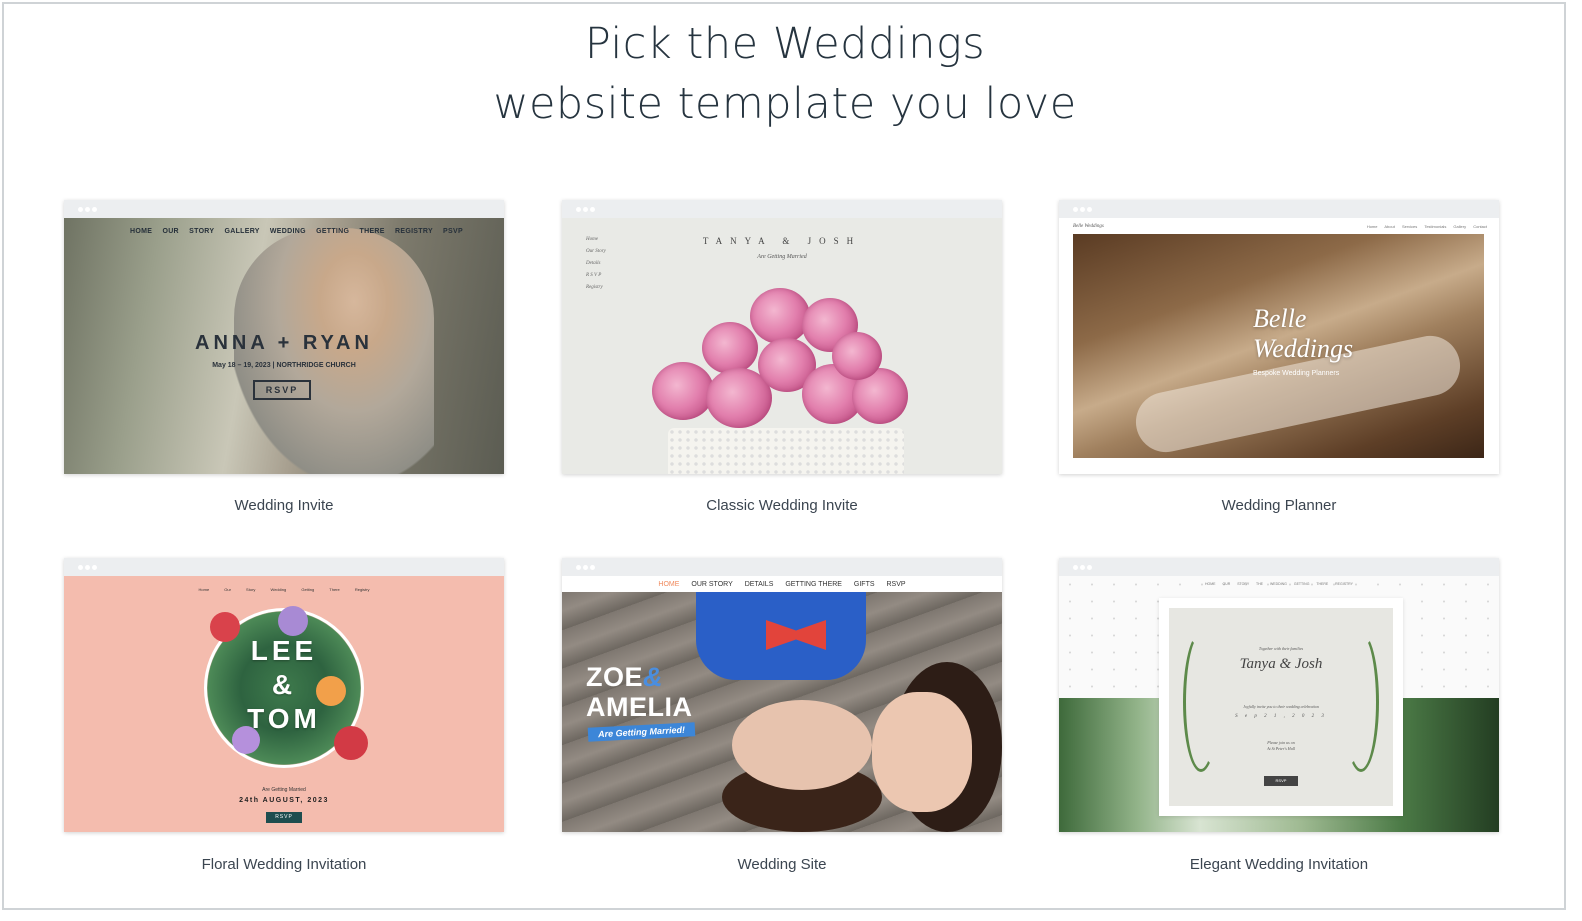 The image size is (1582, 921). I want to click on preview-names: ZOE& AMELIA, so click(639, 692).